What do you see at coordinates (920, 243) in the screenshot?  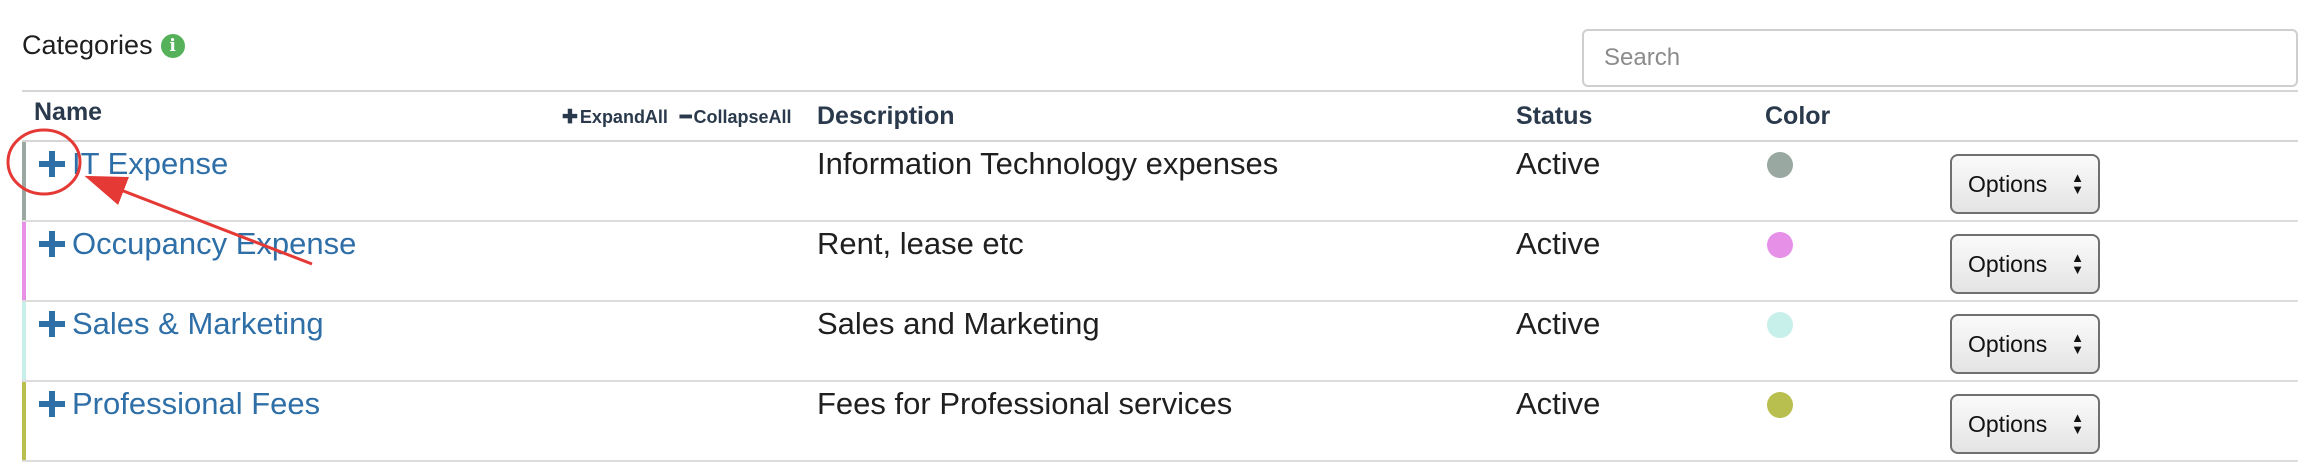 I see `category-description: Rent, lease etc` at bounding box center [920, 243].